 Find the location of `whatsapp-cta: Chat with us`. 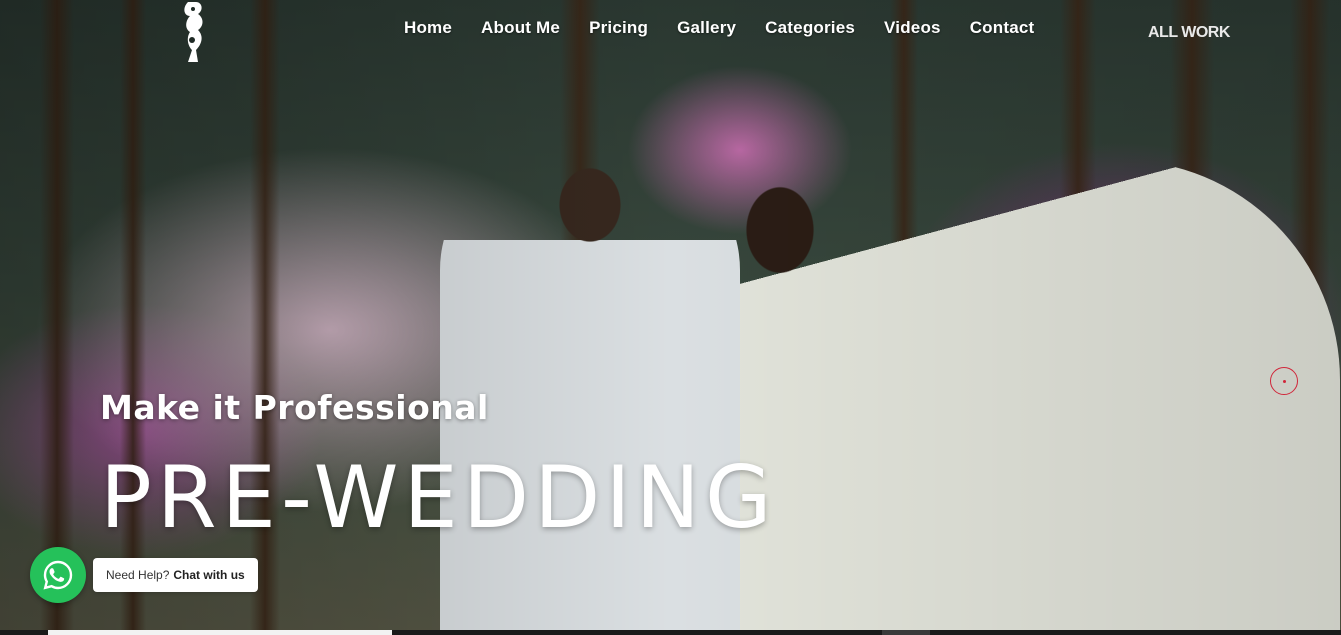

whatsapp-cta: Chat with us is located at coordinates (209, 575).